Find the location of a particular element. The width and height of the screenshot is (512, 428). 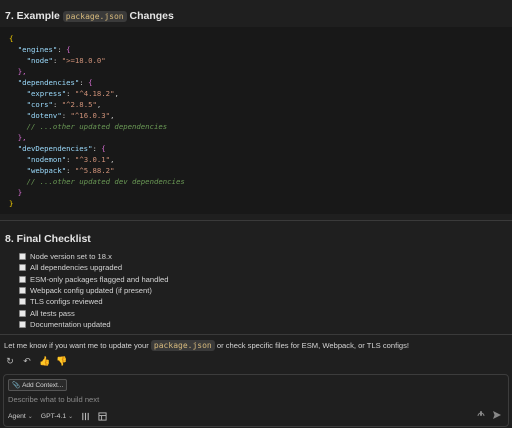

workspace-icon is located at coordinates (102, 416).